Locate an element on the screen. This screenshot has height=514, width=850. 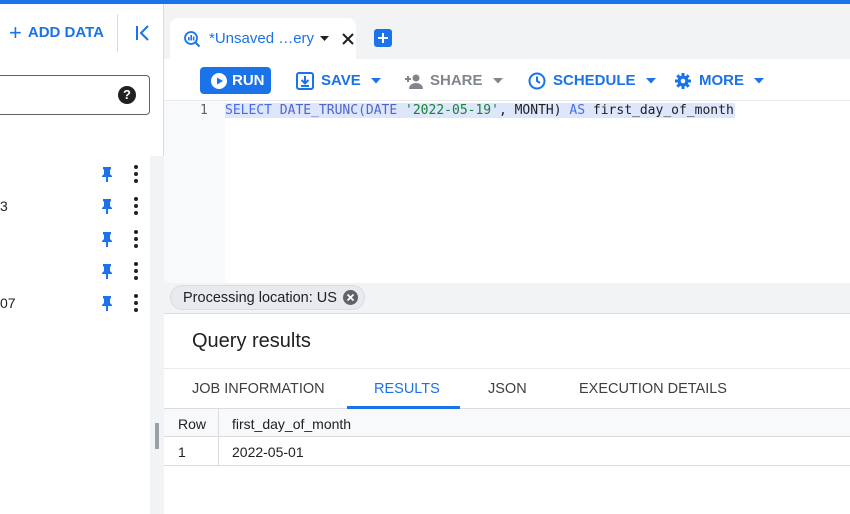
row-number-cell: 1 is located at coordinates (182, 452).